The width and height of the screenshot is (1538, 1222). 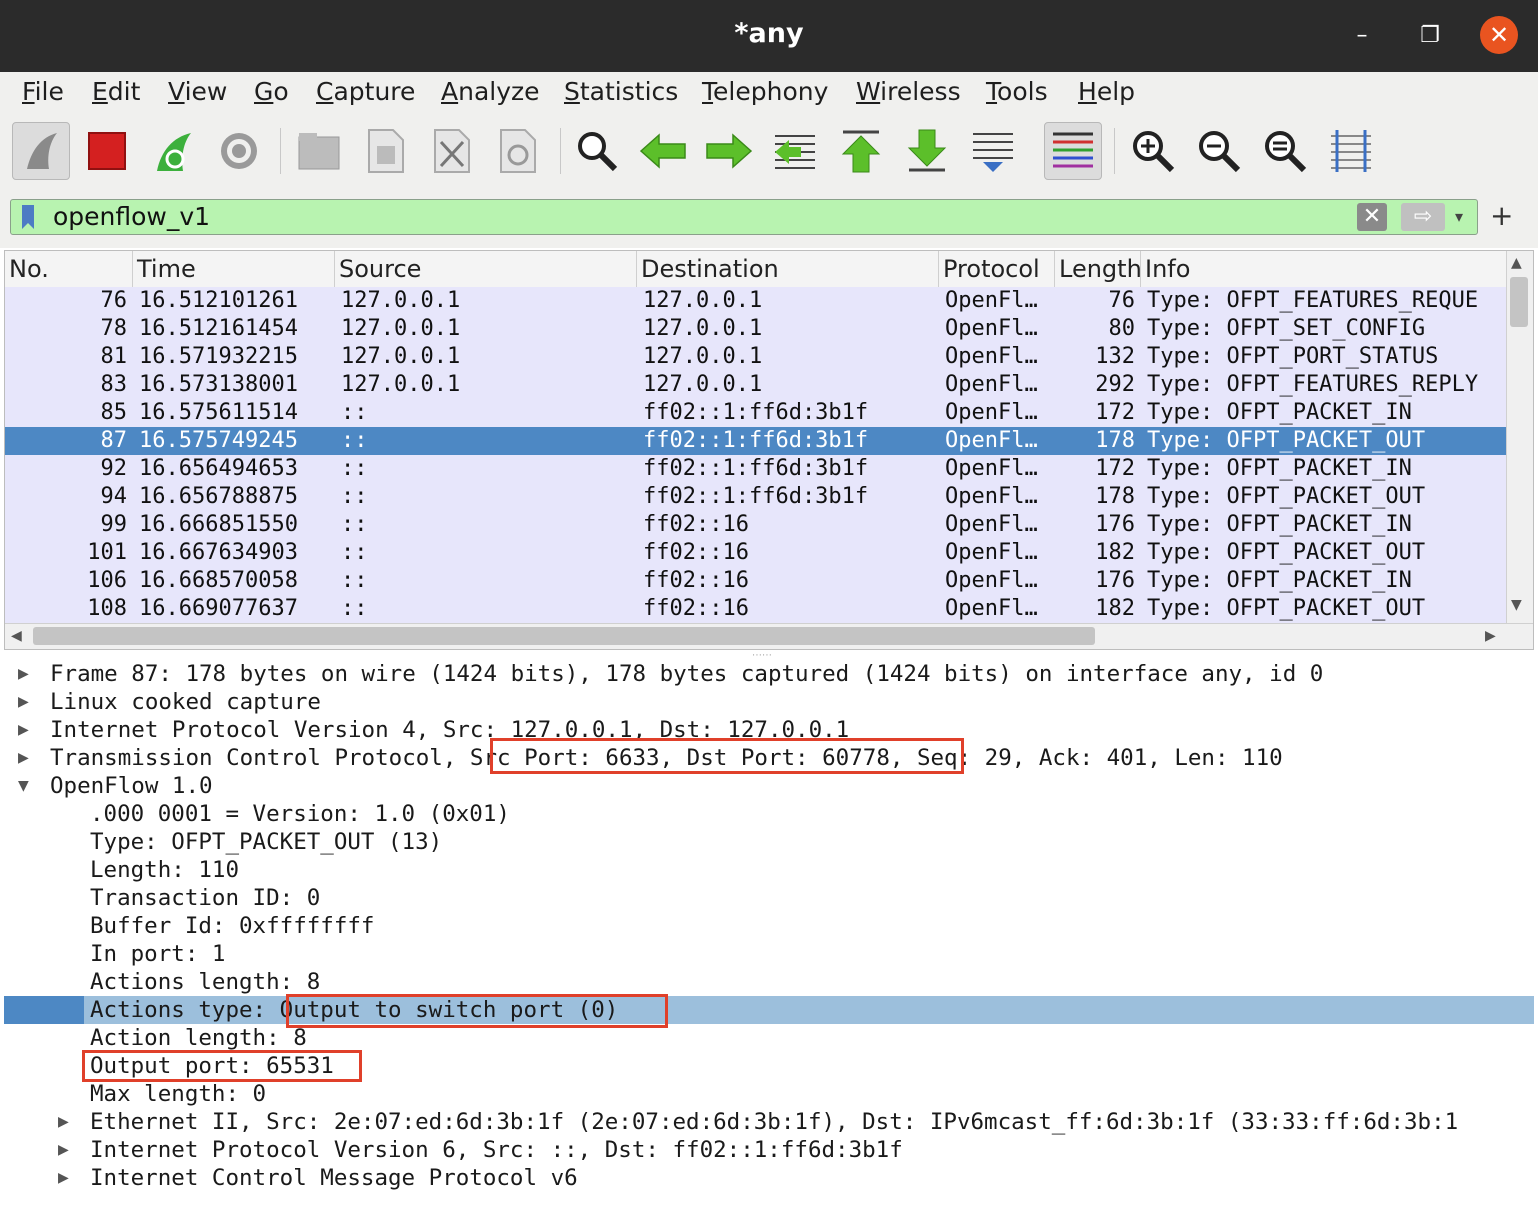 What do you see at coordinates (1362, 36) in the screenshot?
I see `minimize-button: –` at bounding box center [1362, 36].